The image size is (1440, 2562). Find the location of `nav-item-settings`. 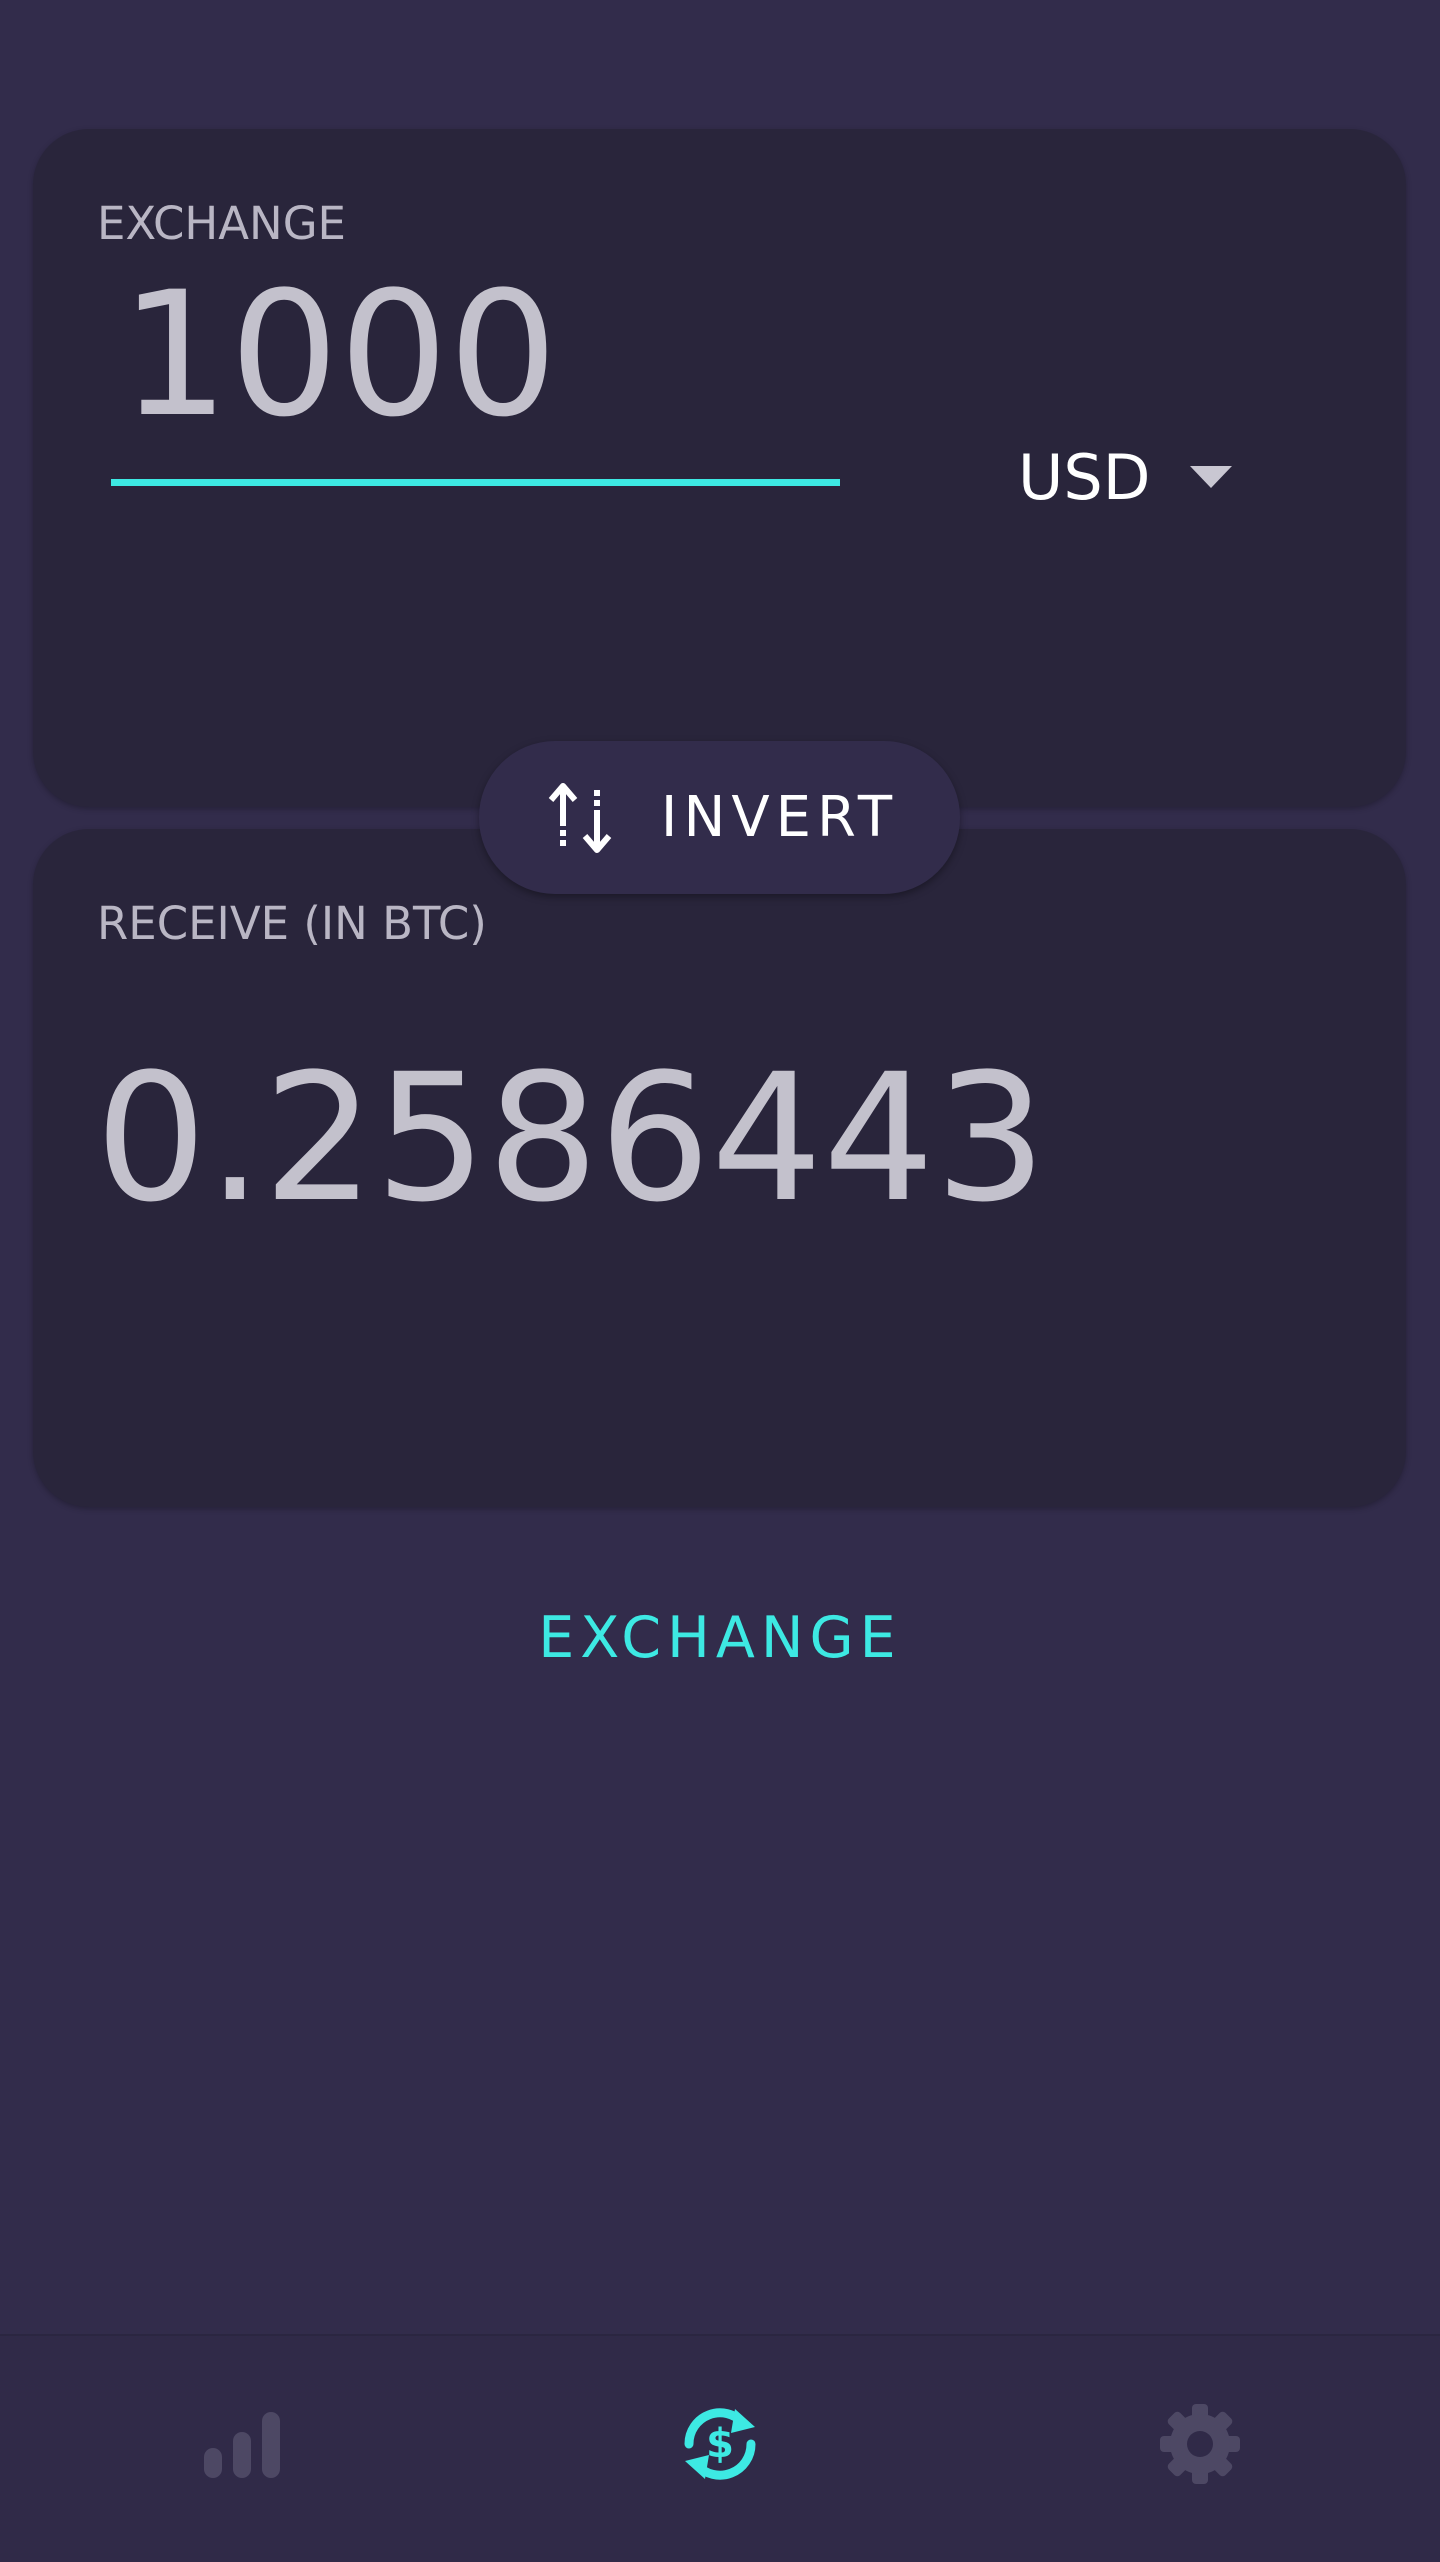

nav-item-settings is located at coordinates (1200, 2446).